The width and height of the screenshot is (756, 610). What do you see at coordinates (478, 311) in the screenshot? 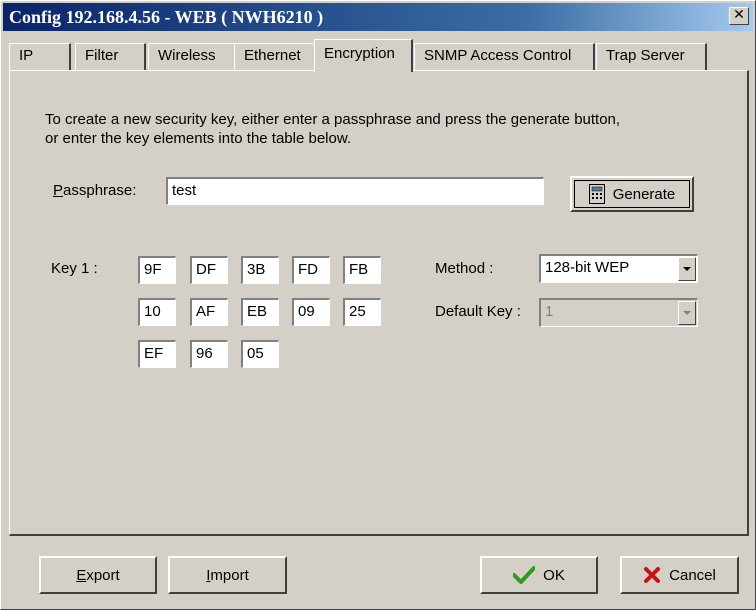
I see `default-key-label: Default Key :` at bounding box center [478, 311].